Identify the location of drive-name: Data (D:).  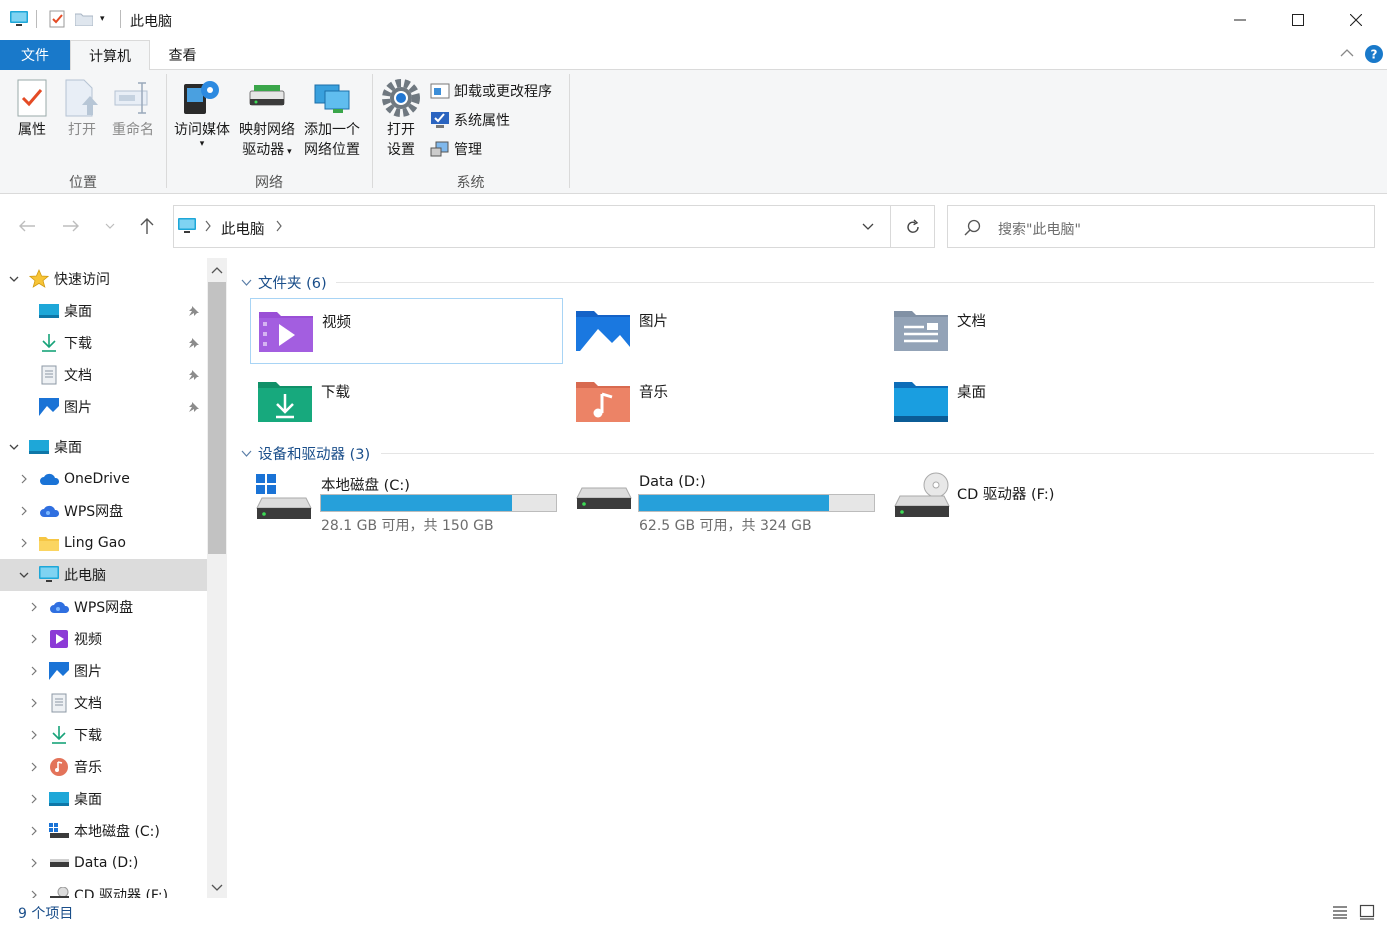
(672, 482).